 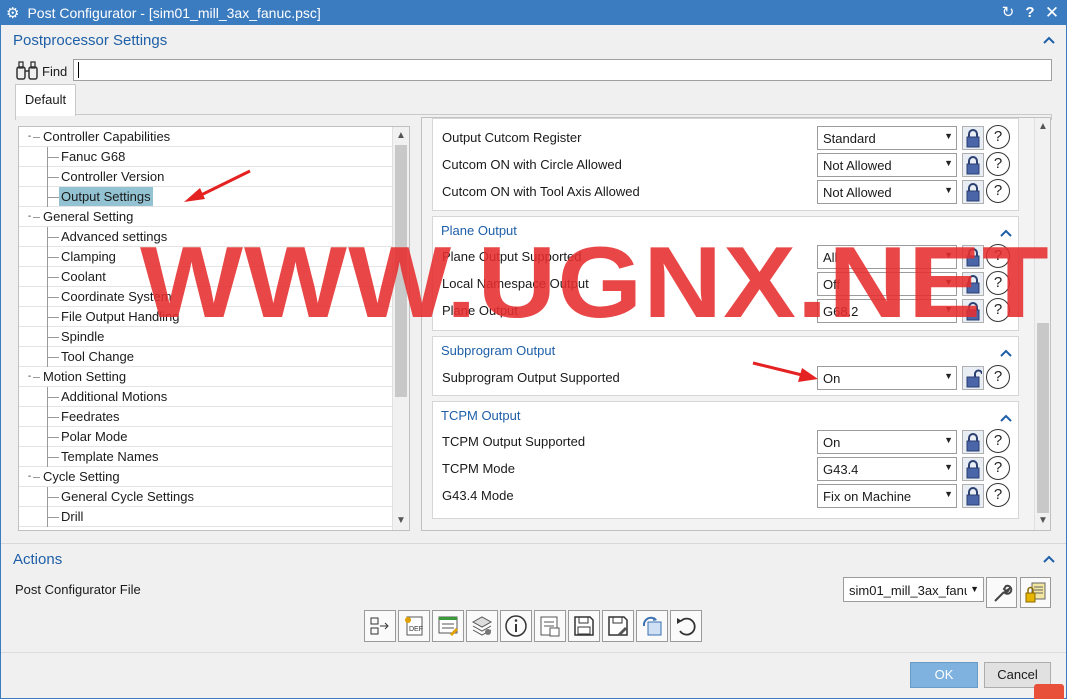 What do you see at coordinates (45, 100) in the screenshot?
I see `tab-default: Default` at bounding box center [45, 100].